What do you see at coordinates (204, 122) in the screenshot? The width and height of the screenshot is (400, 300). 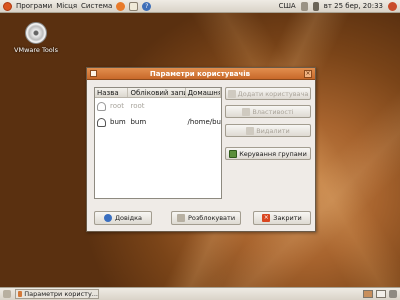 I see `user-home: /home/bu` at bounding box center [204, 122].